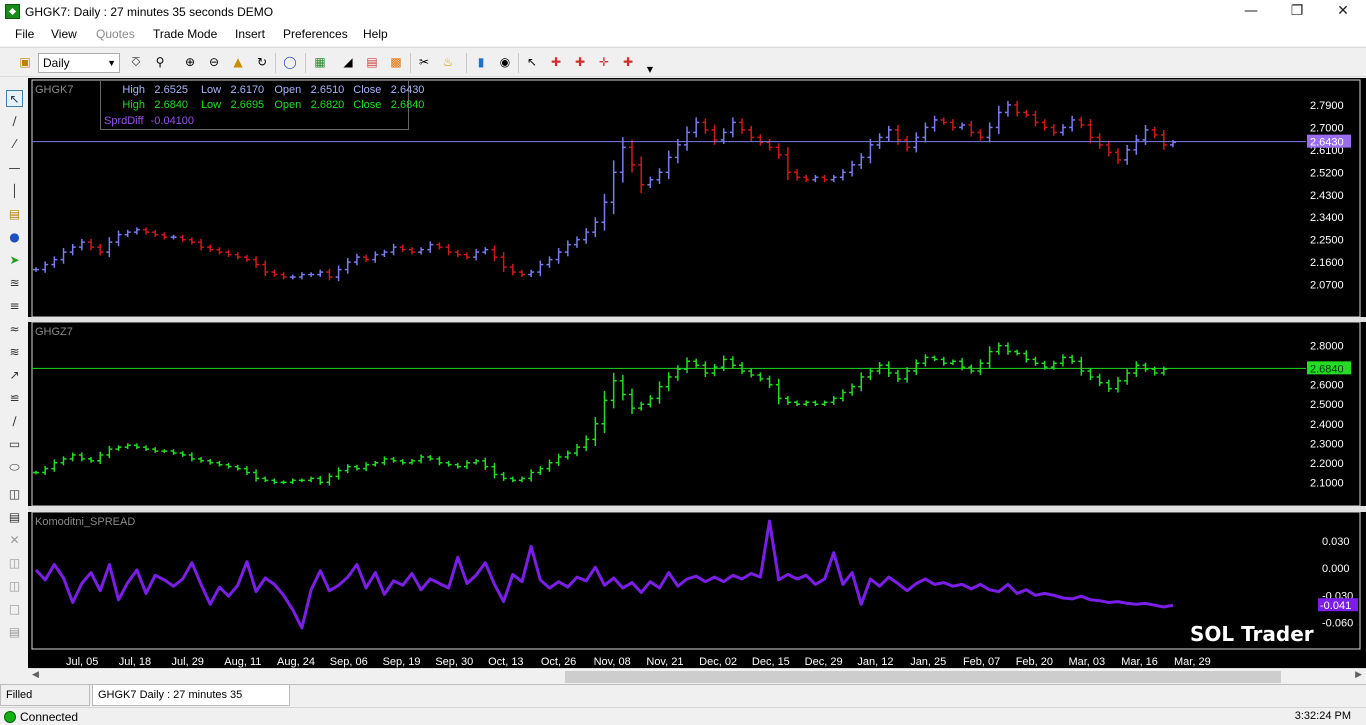  Describe the element at coordinates (1337, 623) in the screenshot. I see `y-tick-label: -0.060` at that location.